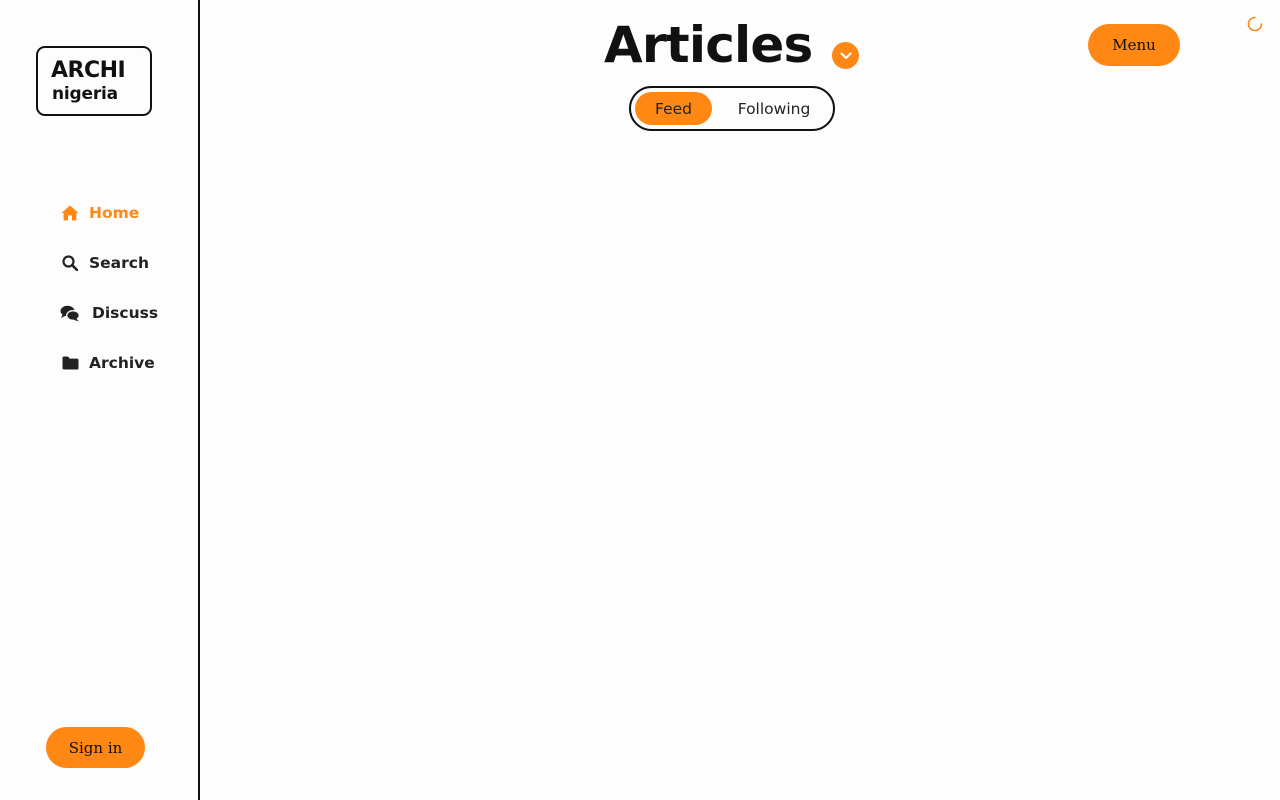 This screenshot has width=1280, height=800. I want to click on feed-following-toggle: Feed Following, so click(732, 108).